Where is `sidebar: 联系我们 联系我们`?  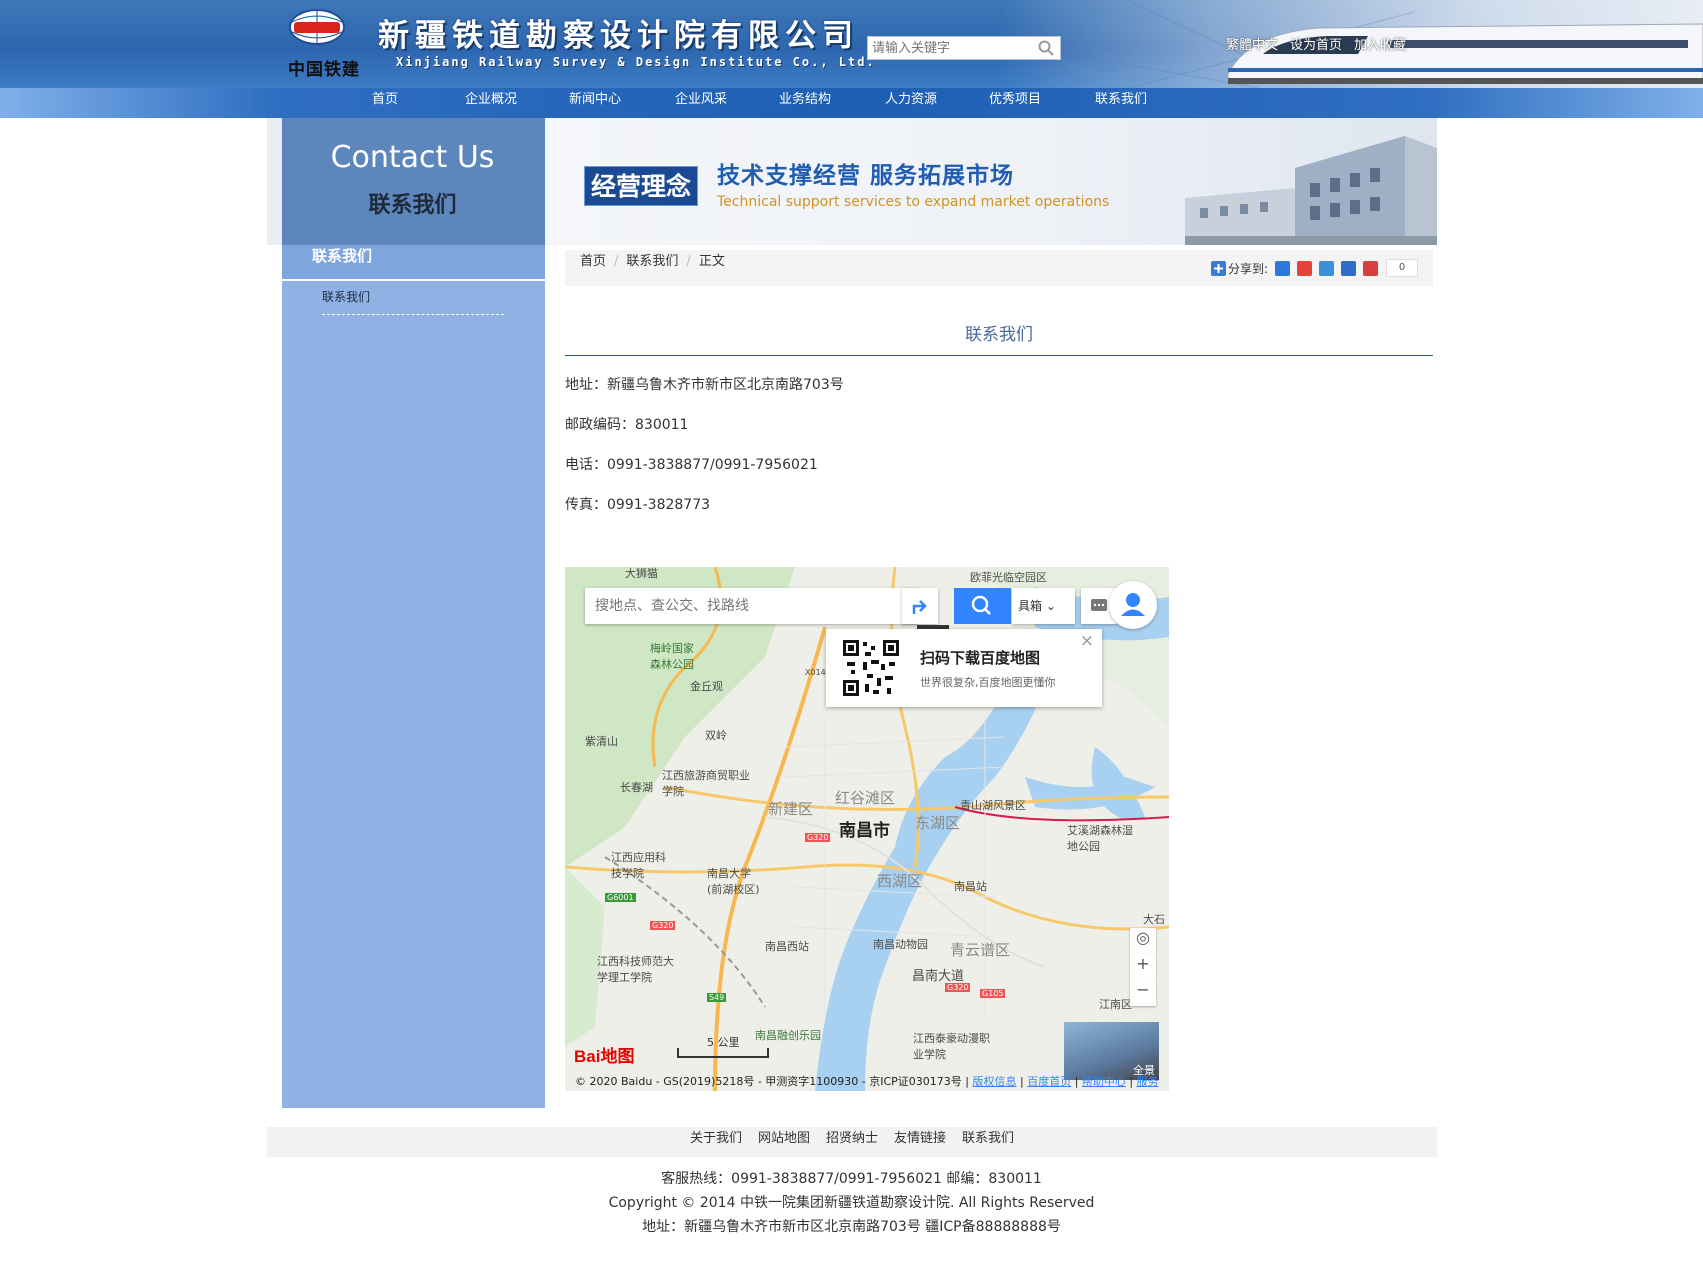 sidebar: 联系我们 联系我们 is located at coordinates (413, 676).